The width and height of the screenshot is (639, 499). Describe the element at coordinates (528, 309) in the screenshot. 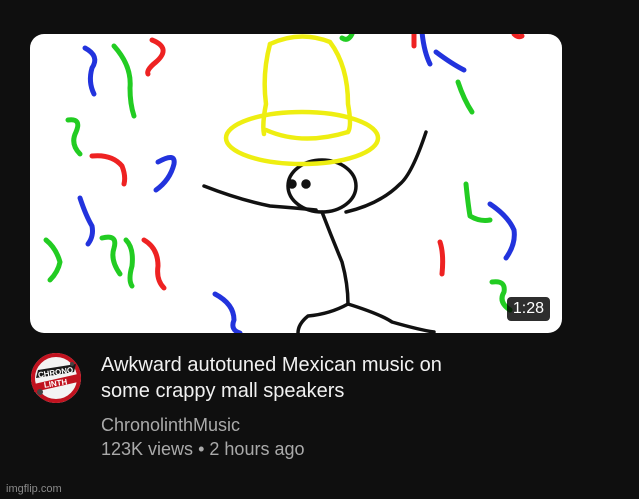

I see `duration-badge: 1:28` at that location.